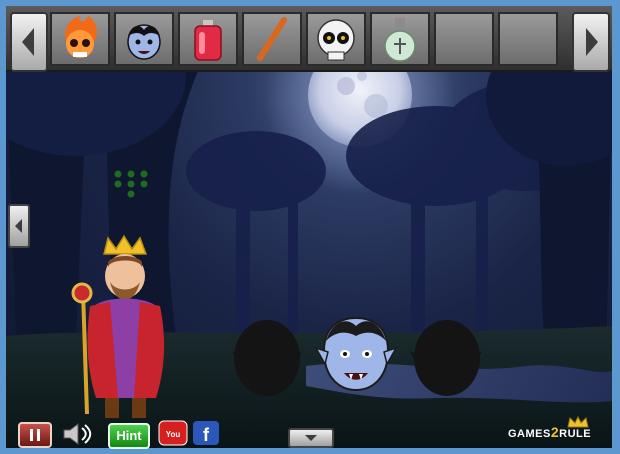 This screenshot has height=454, width=620. I want to click on crown-icon, so click(578, 424).